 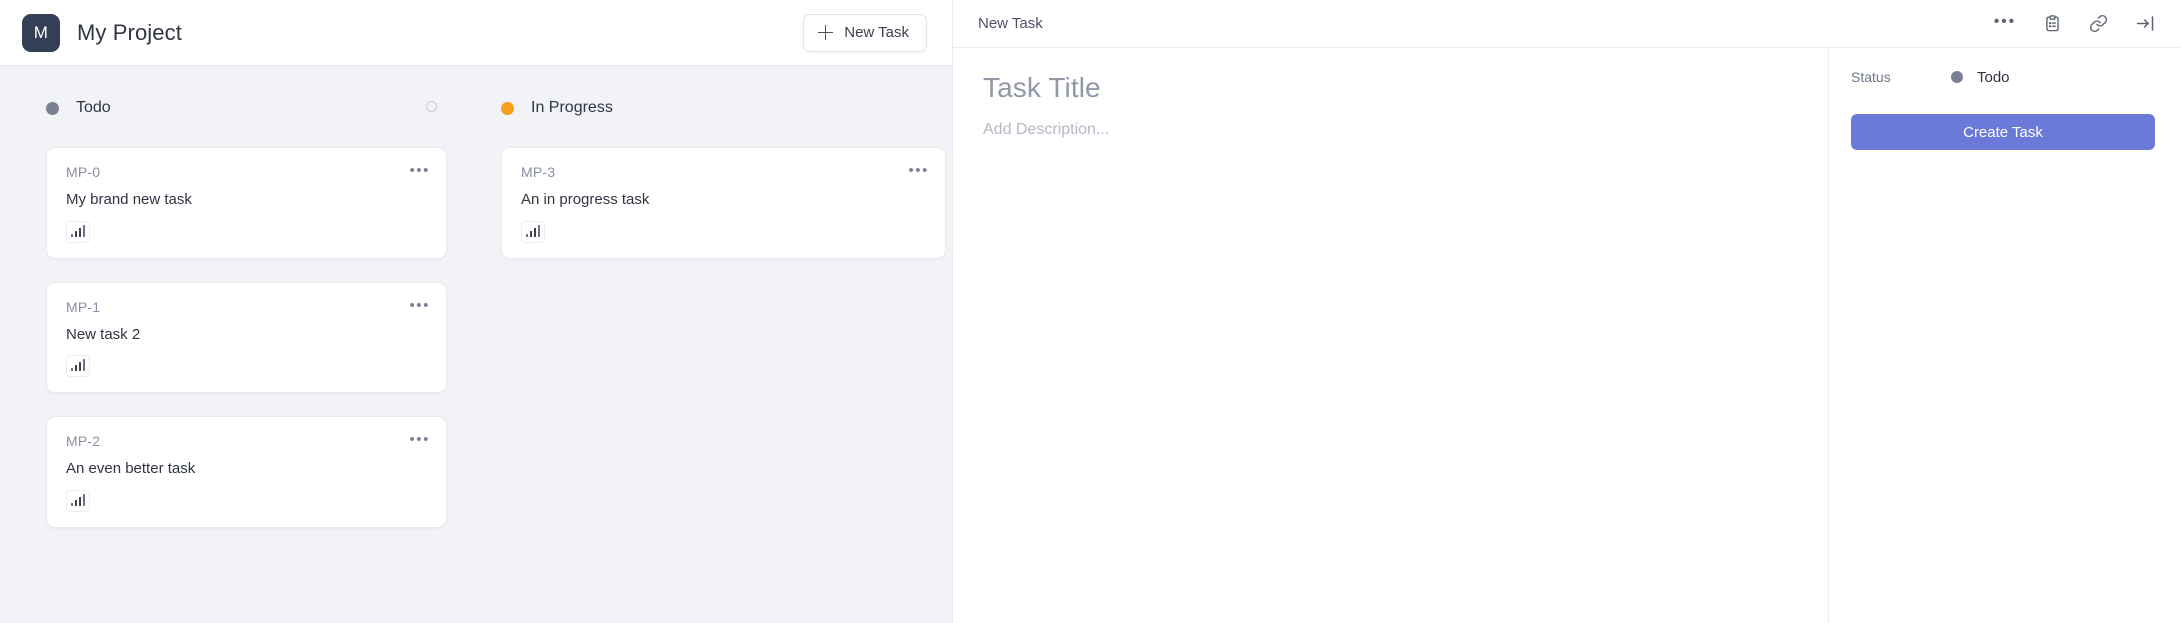 I want to click on task-key: MP-0, so click(x=83, y=172).